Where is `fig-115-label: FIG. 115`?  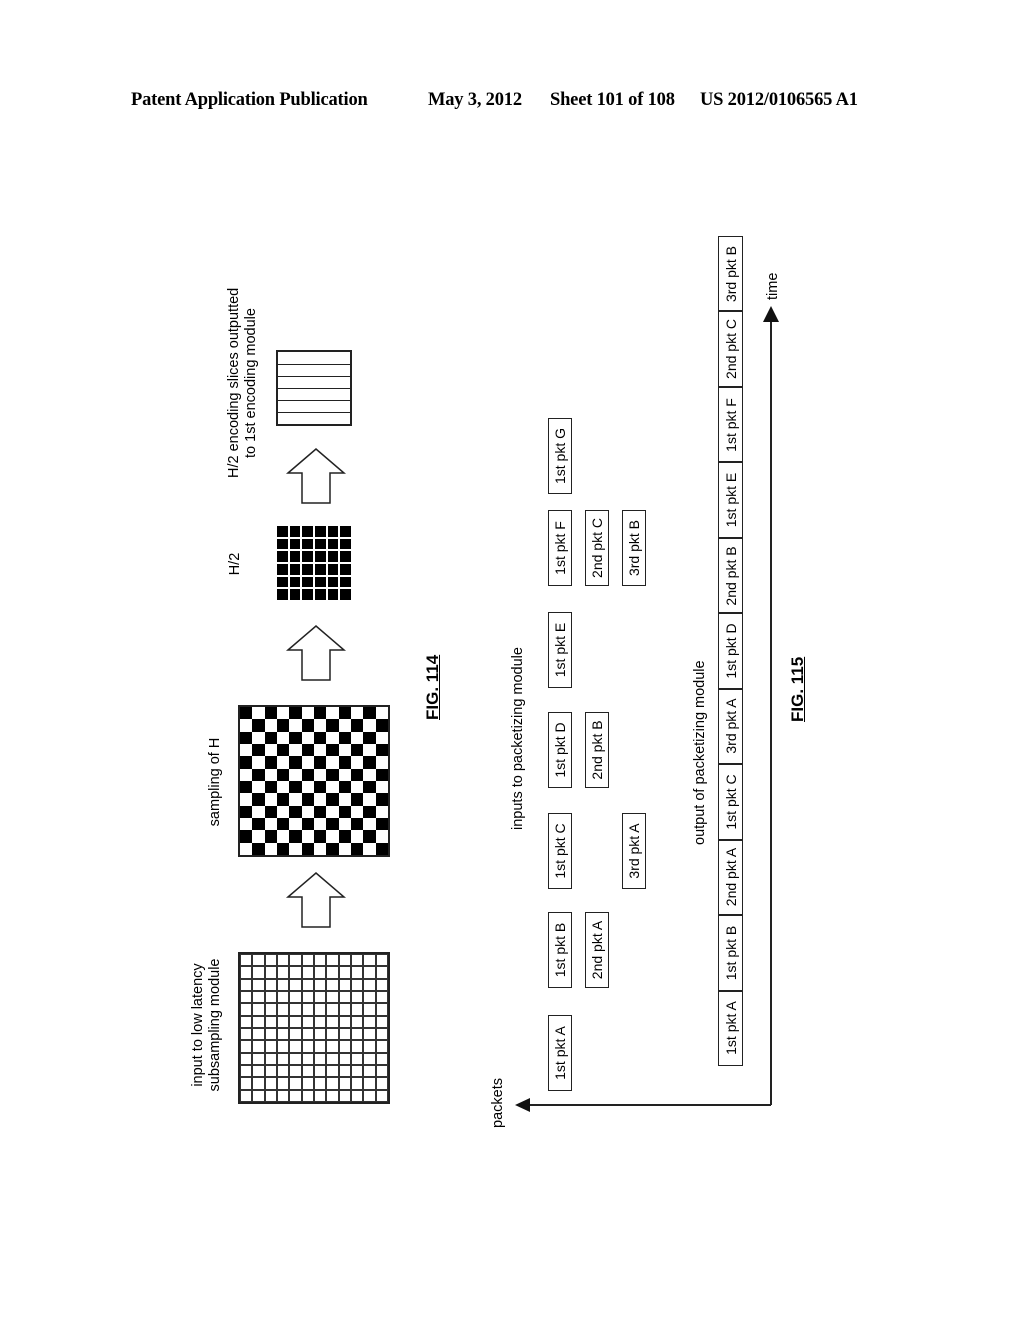
fig-115-label: FIG. 115 is located at coordinates (797, 689).